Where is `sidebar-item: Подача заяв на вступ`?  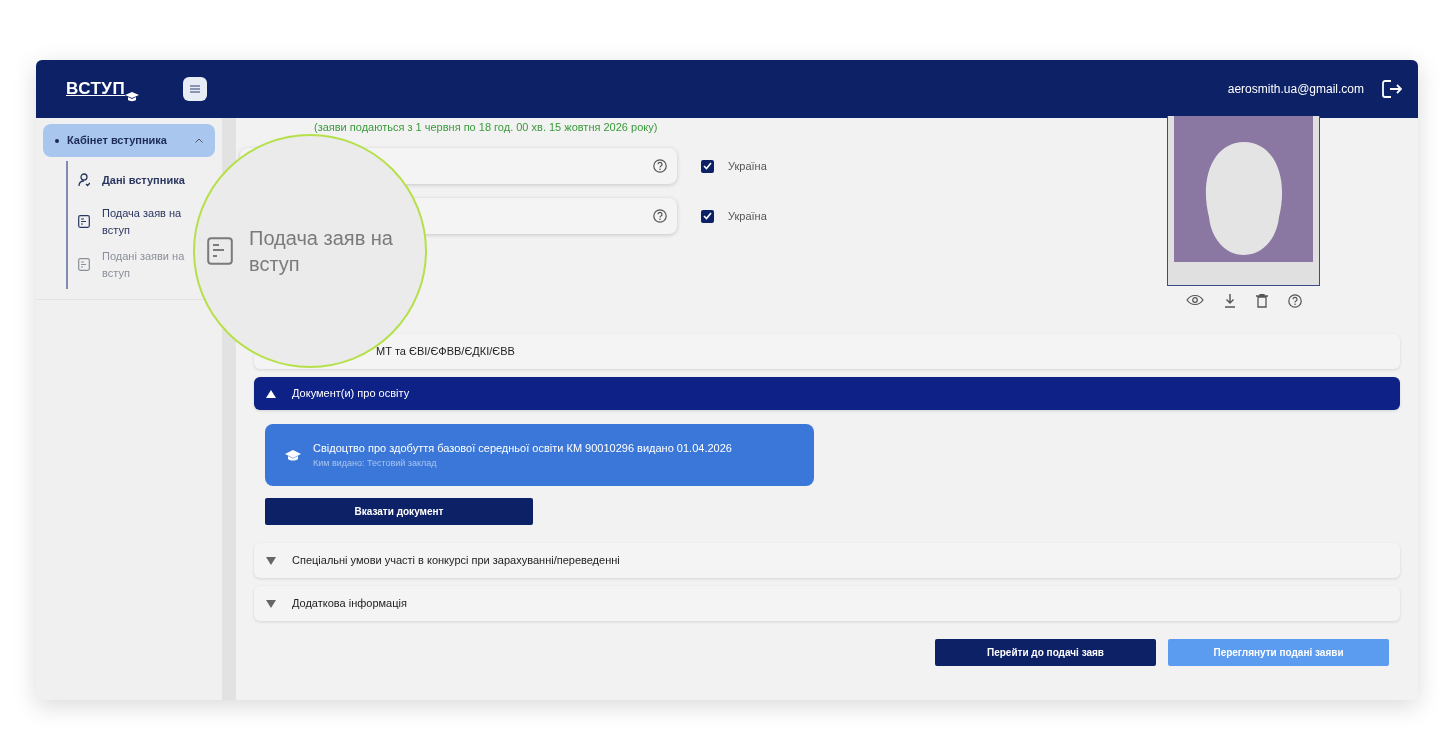
sidebar-item: Подача заяв на вступ is located at coordinates (146, 221).